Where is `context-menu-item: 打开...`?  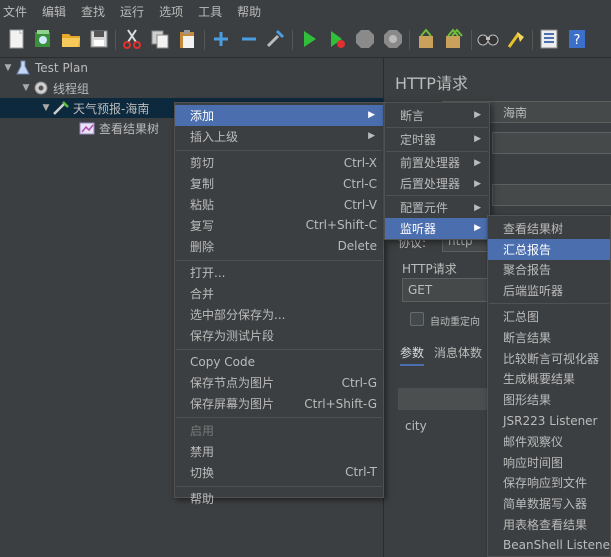 context-menu-item: 打开... is located at coordinates (279, 273).